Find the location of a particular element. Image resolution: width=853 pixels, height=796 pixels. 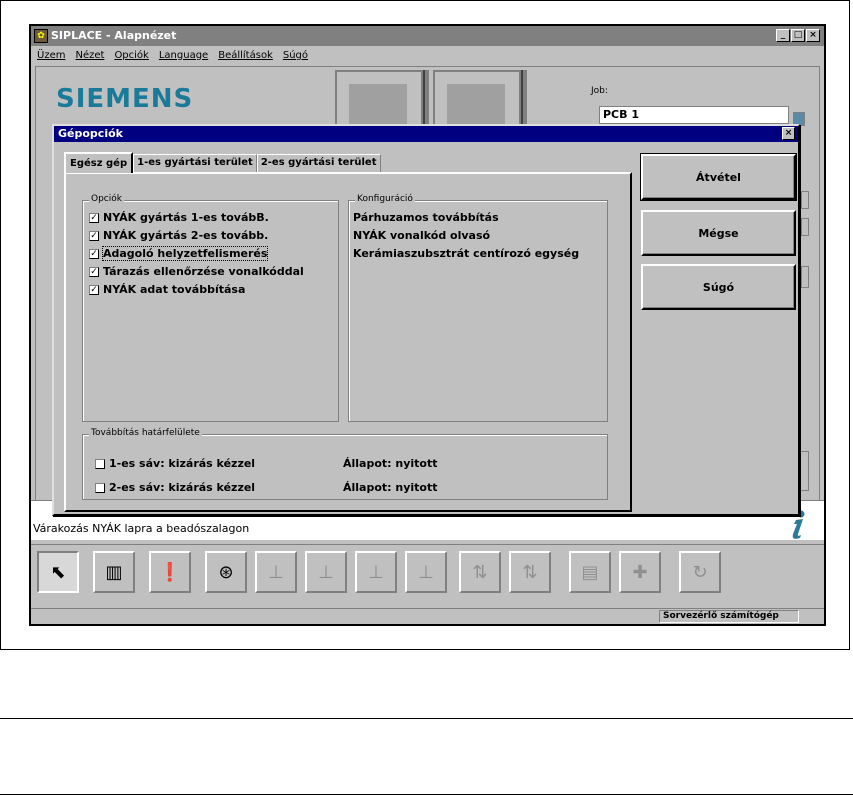

conveyor-2-icon: ⇅ is located at coordinates (480, 572).